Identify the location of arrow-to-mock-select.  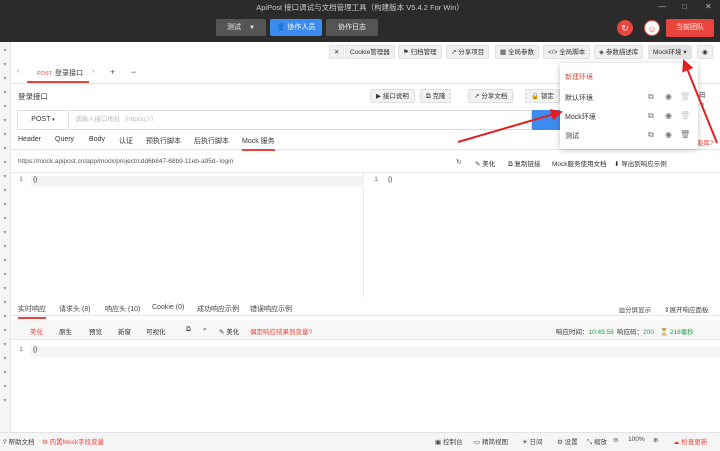
(700, 101).